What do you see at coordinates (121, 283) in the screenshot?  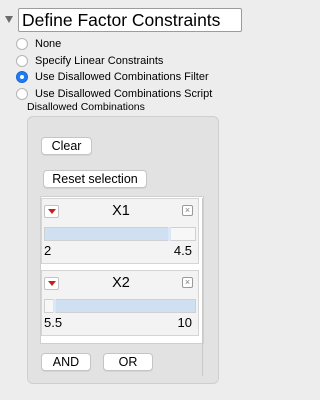 I see `factor-name: X2` at bounding box center [121, 283].